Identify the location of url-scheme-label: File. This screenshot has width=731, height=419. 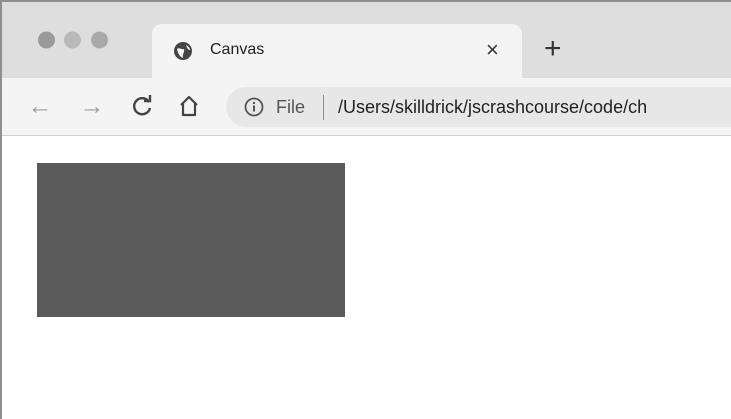
(291, 107).